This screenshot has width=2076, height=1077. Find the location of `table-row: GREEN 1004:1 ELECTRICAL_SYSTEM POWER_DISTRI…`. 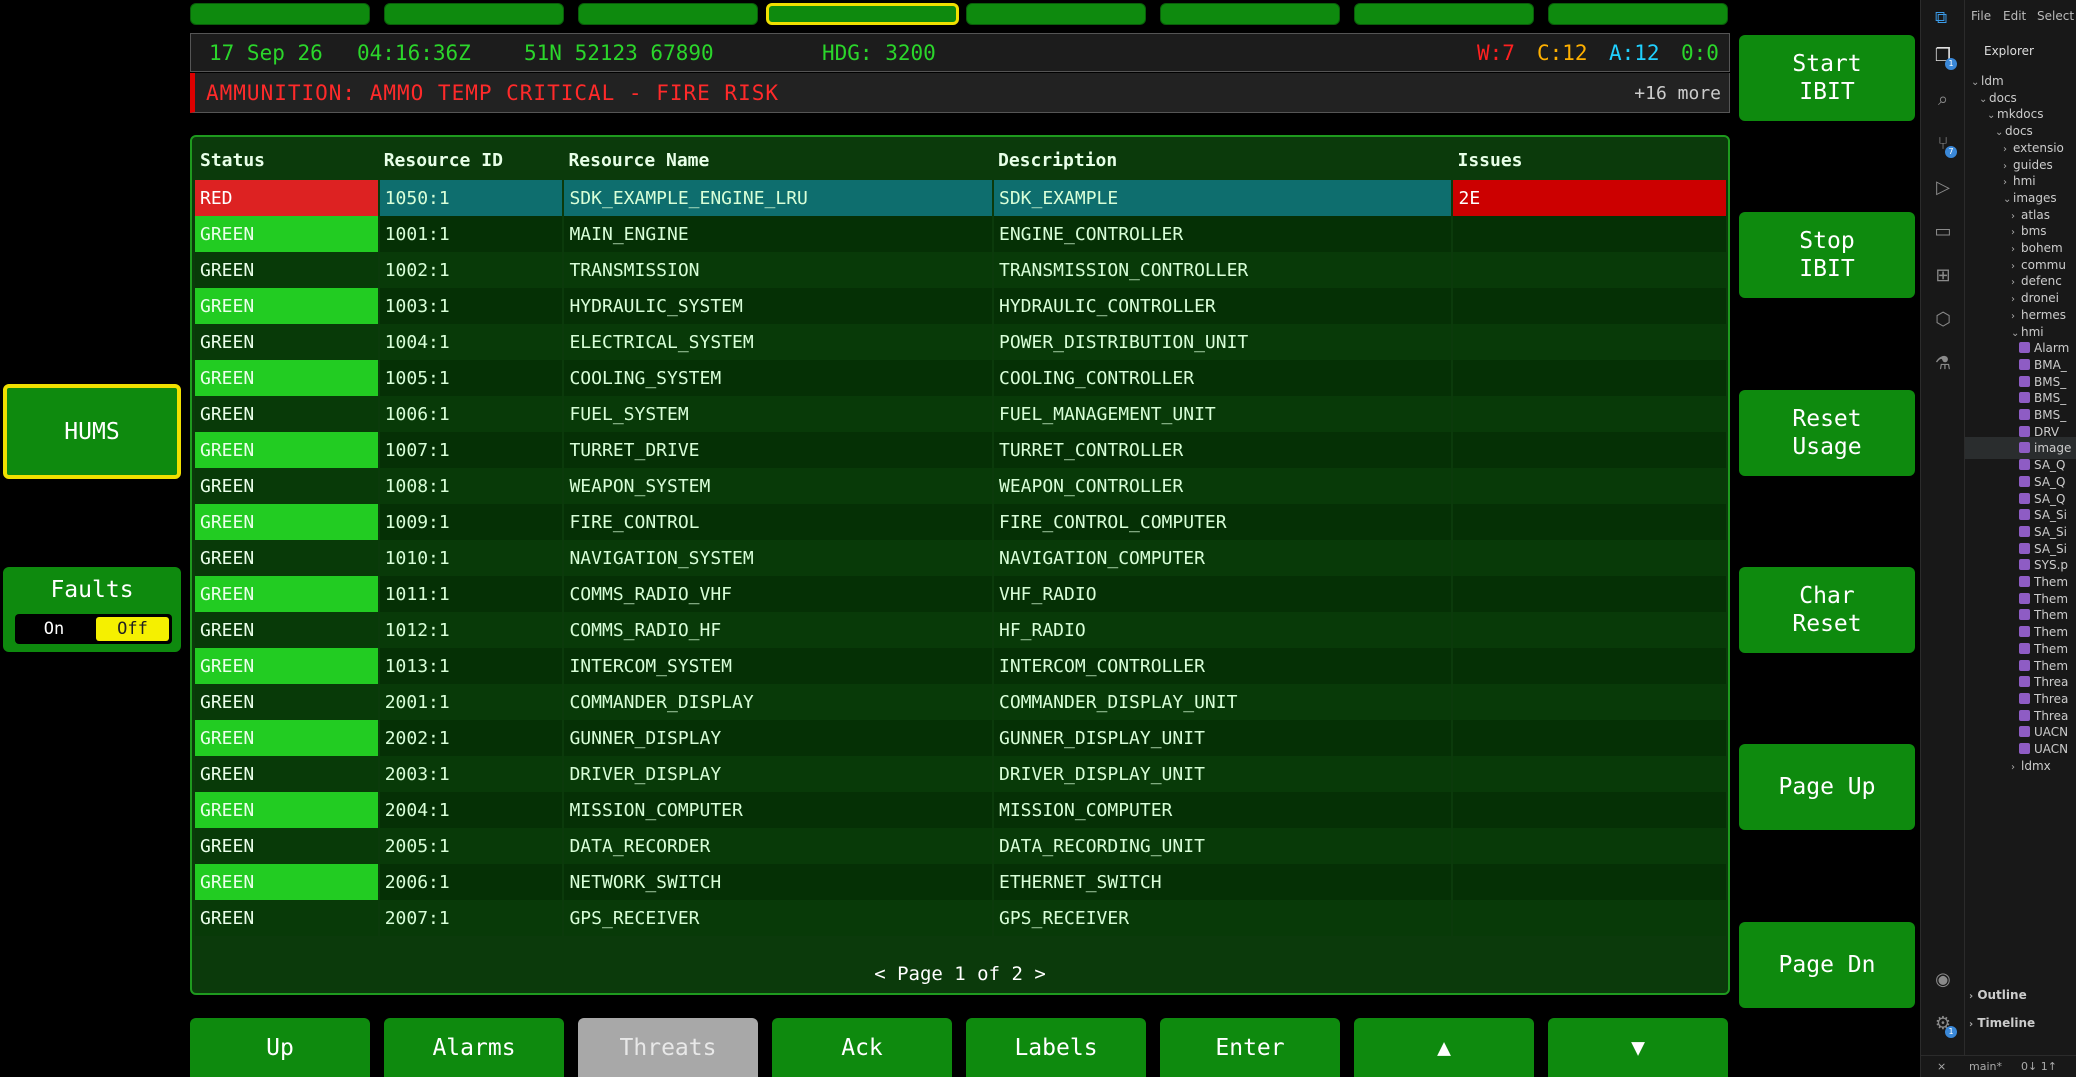

table-row: GREEN 1004:1 ELECTRICAL_SYSTEM POWER_DISTRI… is located at coordinates (961, 342).